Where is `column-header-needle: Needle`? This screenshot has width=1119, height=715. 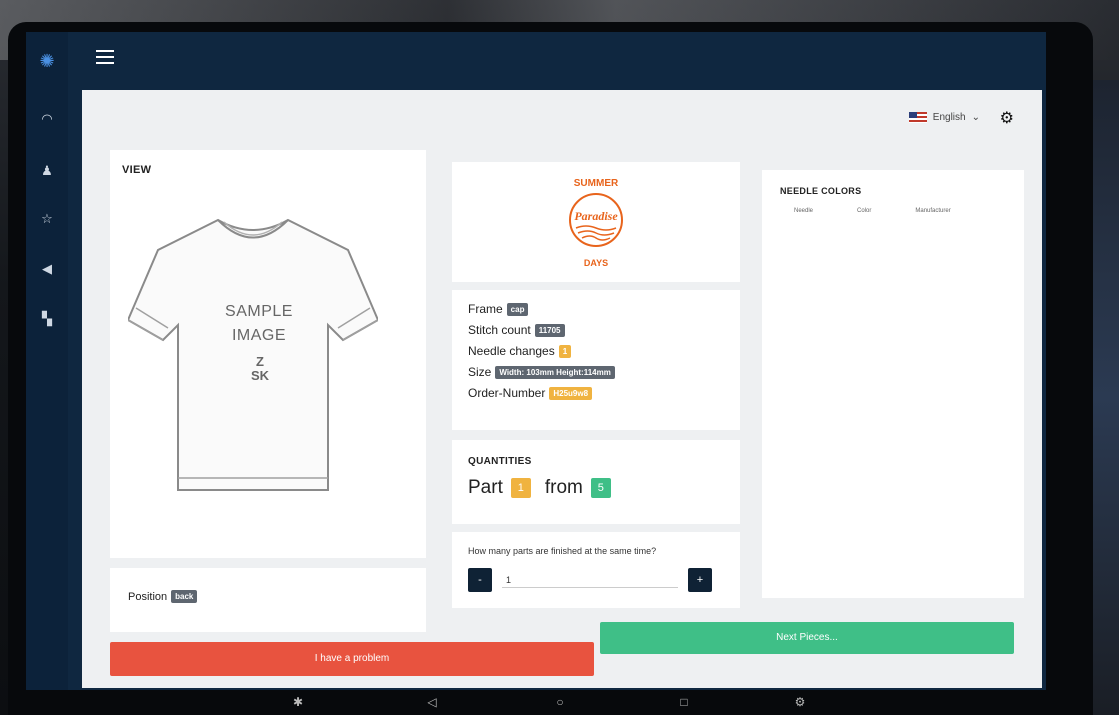 column-header-needle: Needle is located at coordinates (804, 211).